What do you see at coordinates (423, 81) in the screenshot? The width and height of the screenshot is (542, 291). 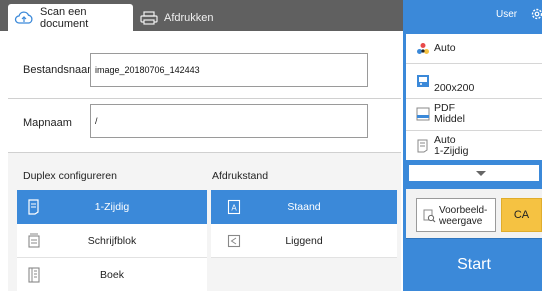 I see `resolution-icon` at bounding box center [423, 81].